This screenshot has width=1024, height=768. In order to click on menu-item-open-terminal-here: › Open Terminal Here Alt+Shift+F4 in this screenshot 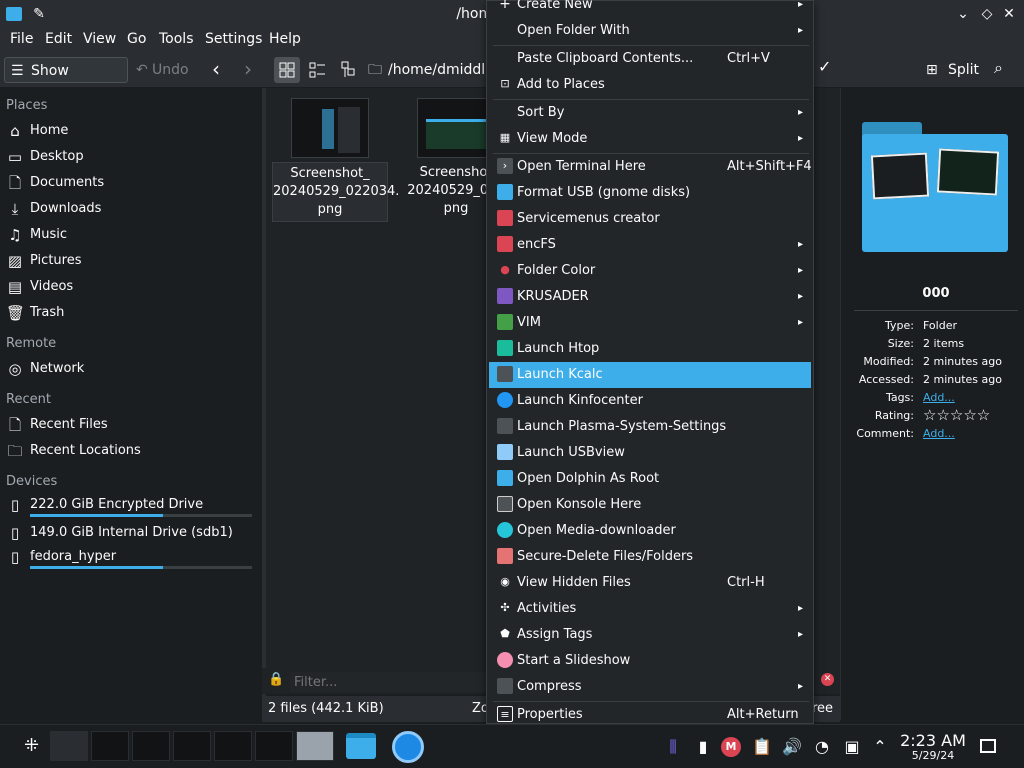, I will do `click(650, 167)`.